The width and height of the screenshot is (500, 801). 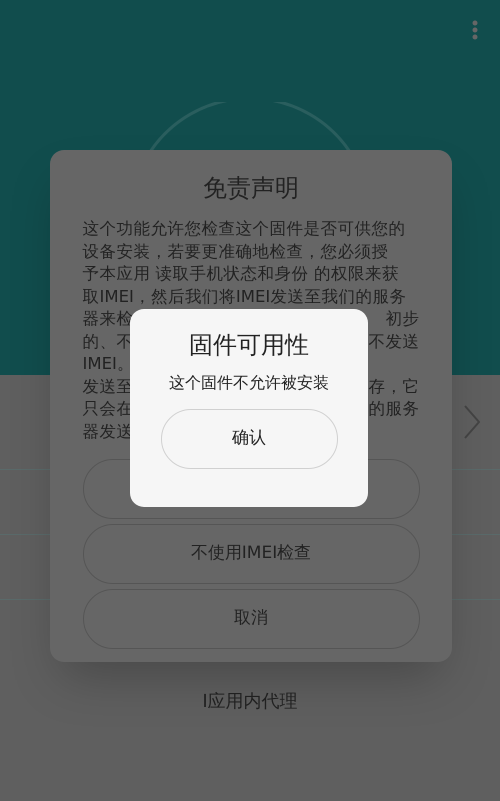 I want to click on disclaimer-text: 设备安装，若要更准确地检查，您必须授, so click(x=235, y=251).